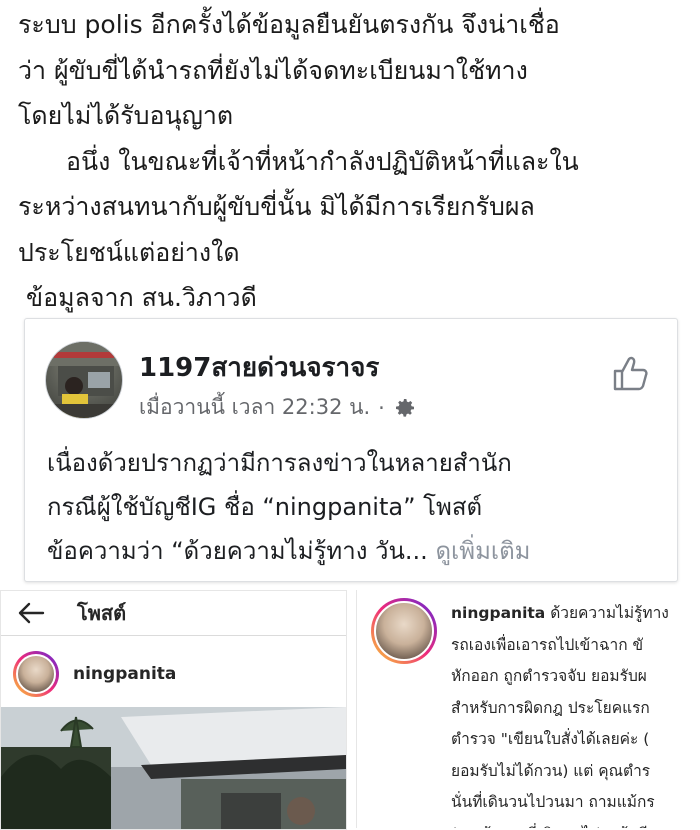 The width and height of the screenshot is (700, 830). I want to click on article-line: ประโยชน์แต่อย่างใด, so click(129, 252).